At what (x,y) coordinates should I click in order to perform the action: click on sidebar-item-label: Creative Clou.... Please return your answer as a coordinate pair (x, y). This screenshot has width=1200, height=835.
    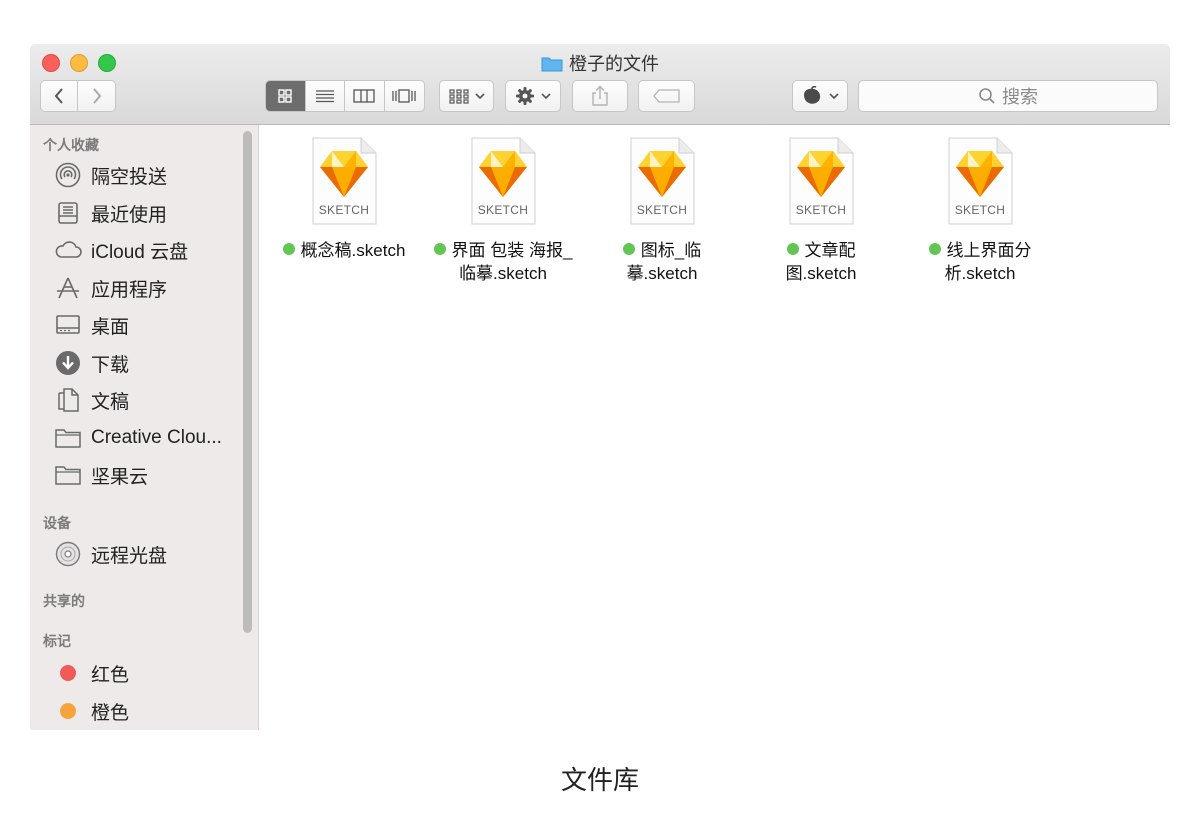
    Looking at the image, I should click on (156, 437).